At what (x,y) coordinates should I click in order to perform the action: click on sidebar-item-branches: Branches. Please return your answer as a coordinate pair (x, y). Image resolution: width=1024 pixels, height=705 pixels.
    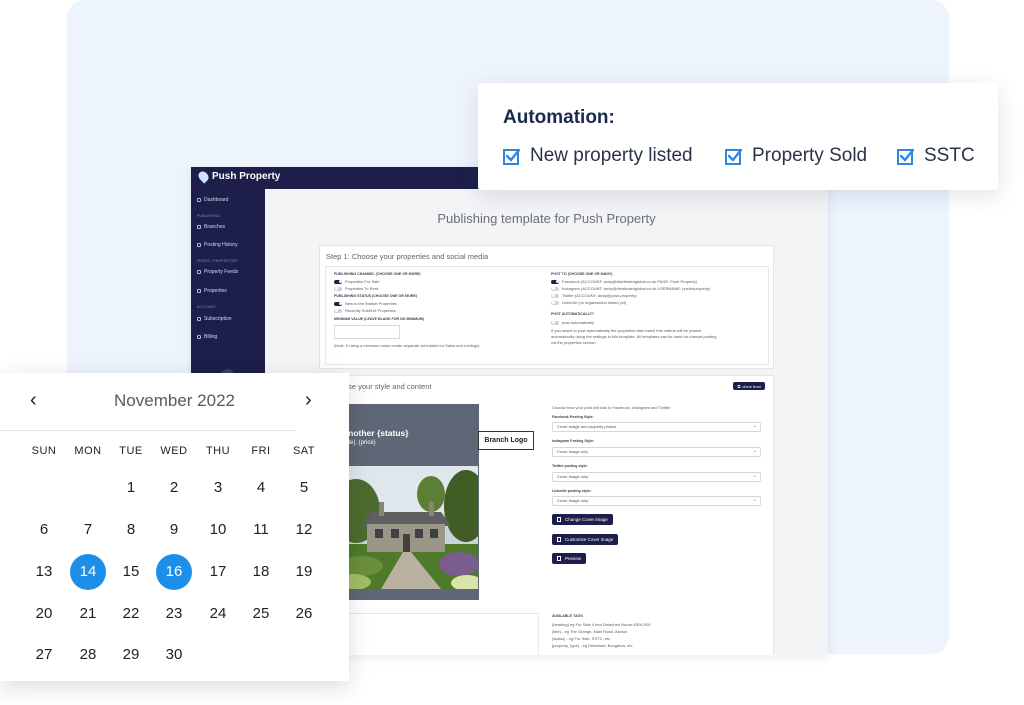
    Looking at the image, I should click on (211, 227).